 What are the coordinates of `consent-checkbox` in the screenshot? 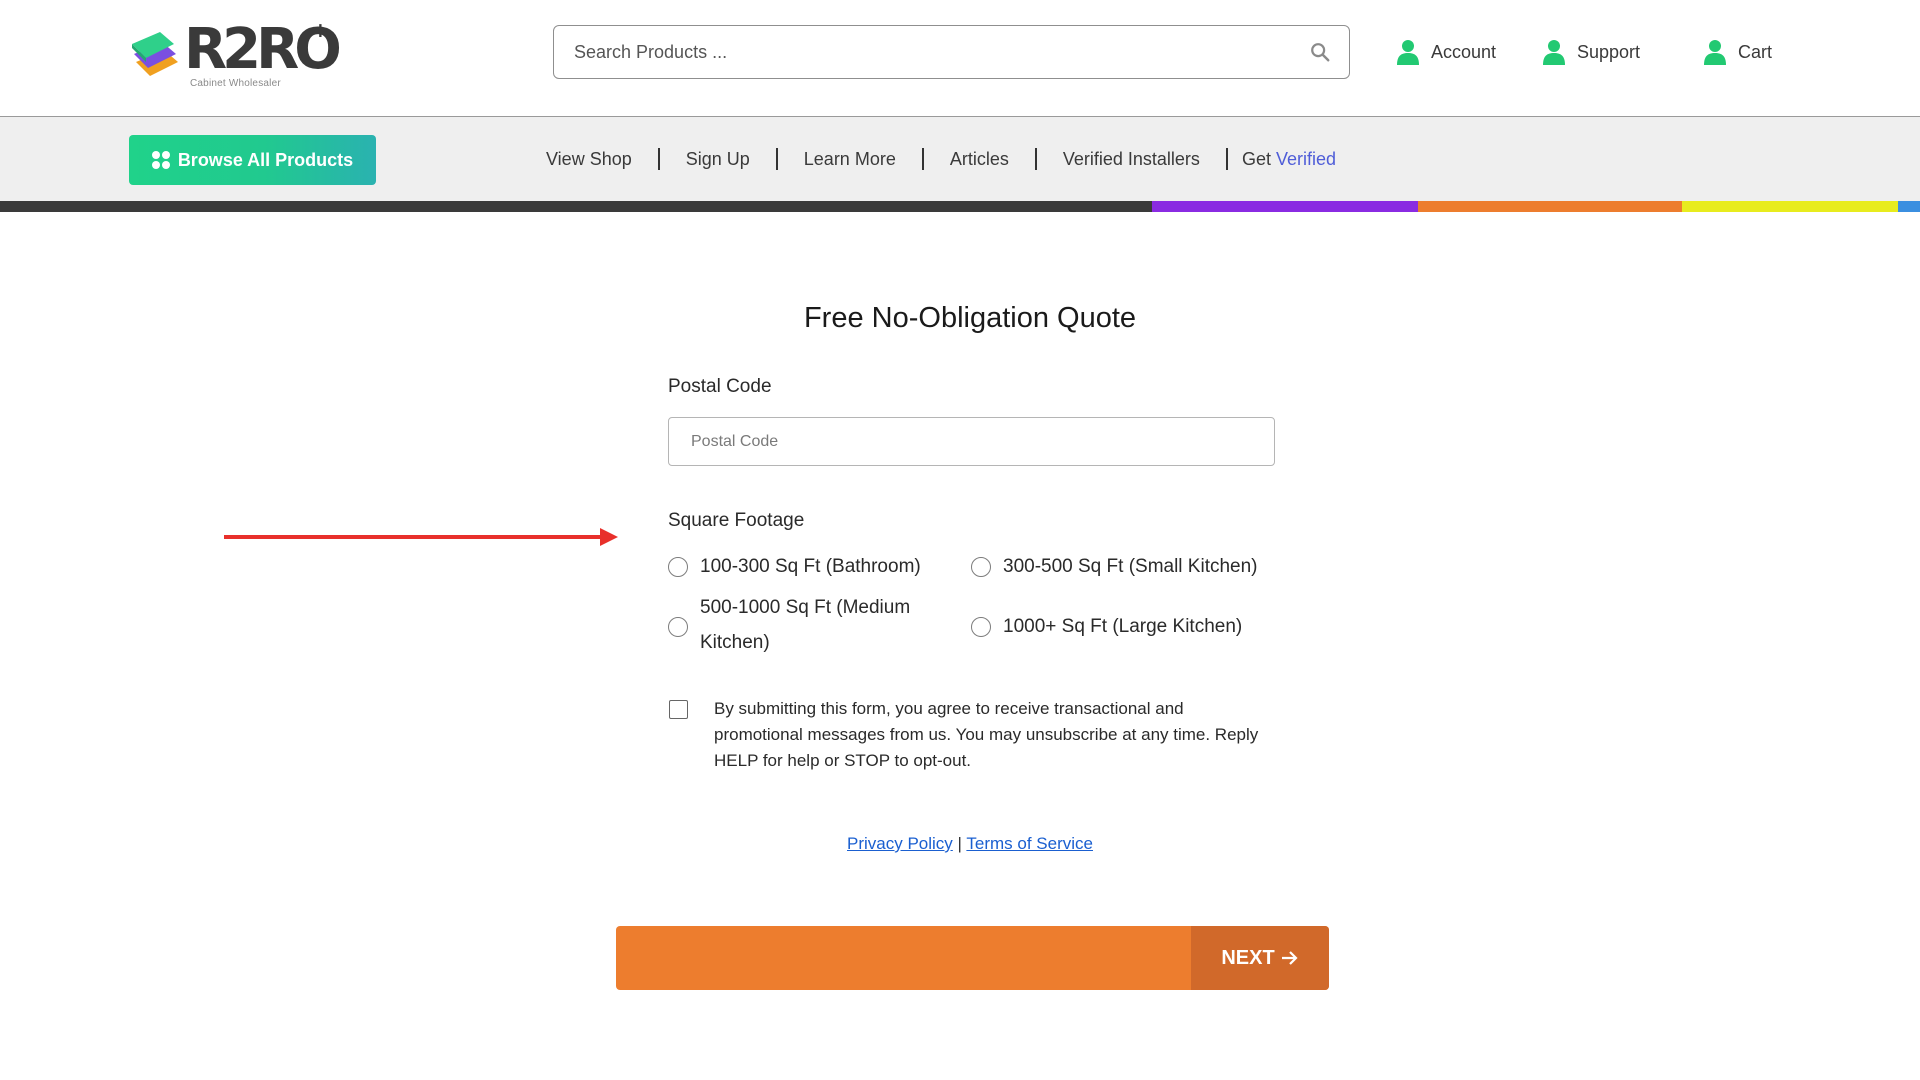 It's located at (678, 709).